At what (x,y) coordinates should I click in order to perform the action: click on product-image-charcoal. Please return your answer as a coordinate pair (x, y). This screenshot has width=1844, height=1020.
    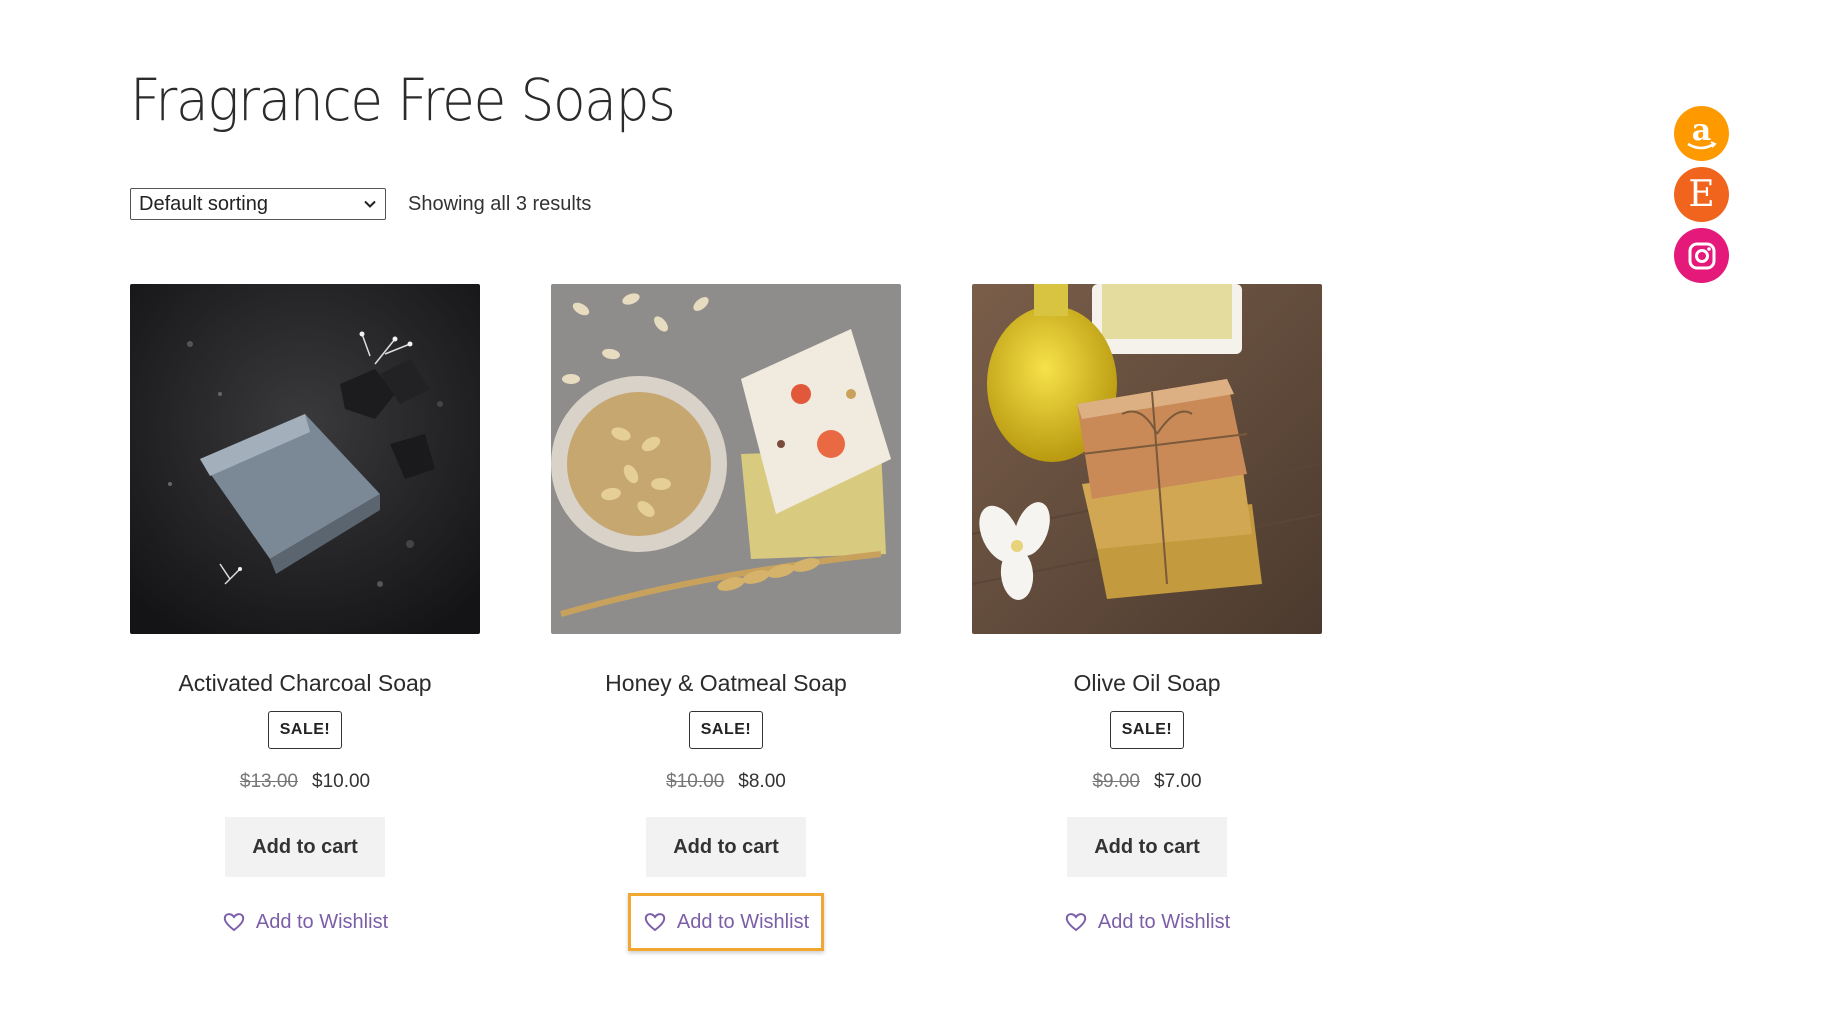
    Looking at the image, I should click on (305, 459).